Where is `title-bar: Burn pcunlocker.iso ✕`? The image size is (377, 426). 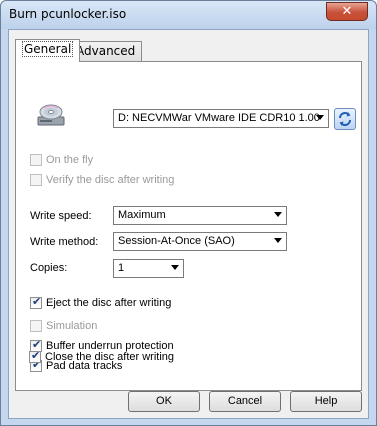
title-bar: Burn pcunlocker.iso ✕ is located at coordinates (188, 15).